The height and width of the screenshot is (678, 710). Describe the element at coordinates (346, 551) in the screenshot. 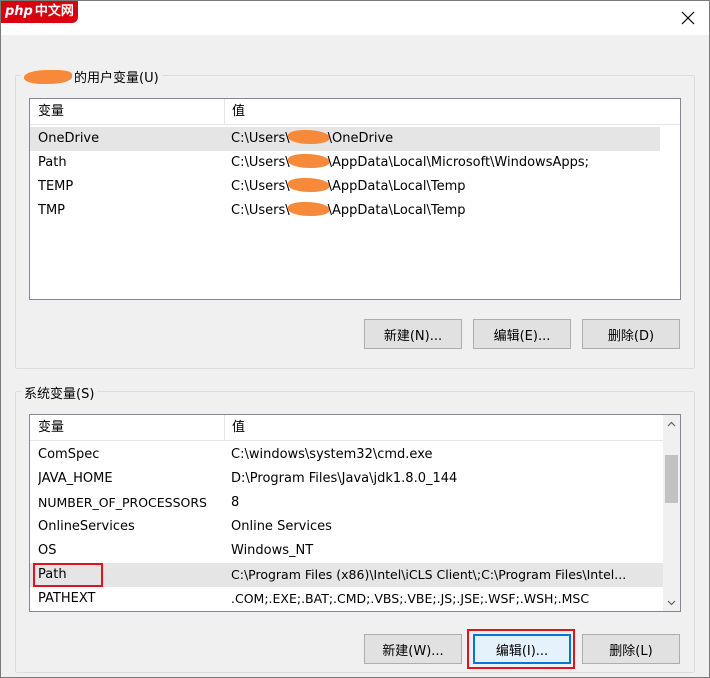

I see `table-row: OS Windows_NT` at that location.